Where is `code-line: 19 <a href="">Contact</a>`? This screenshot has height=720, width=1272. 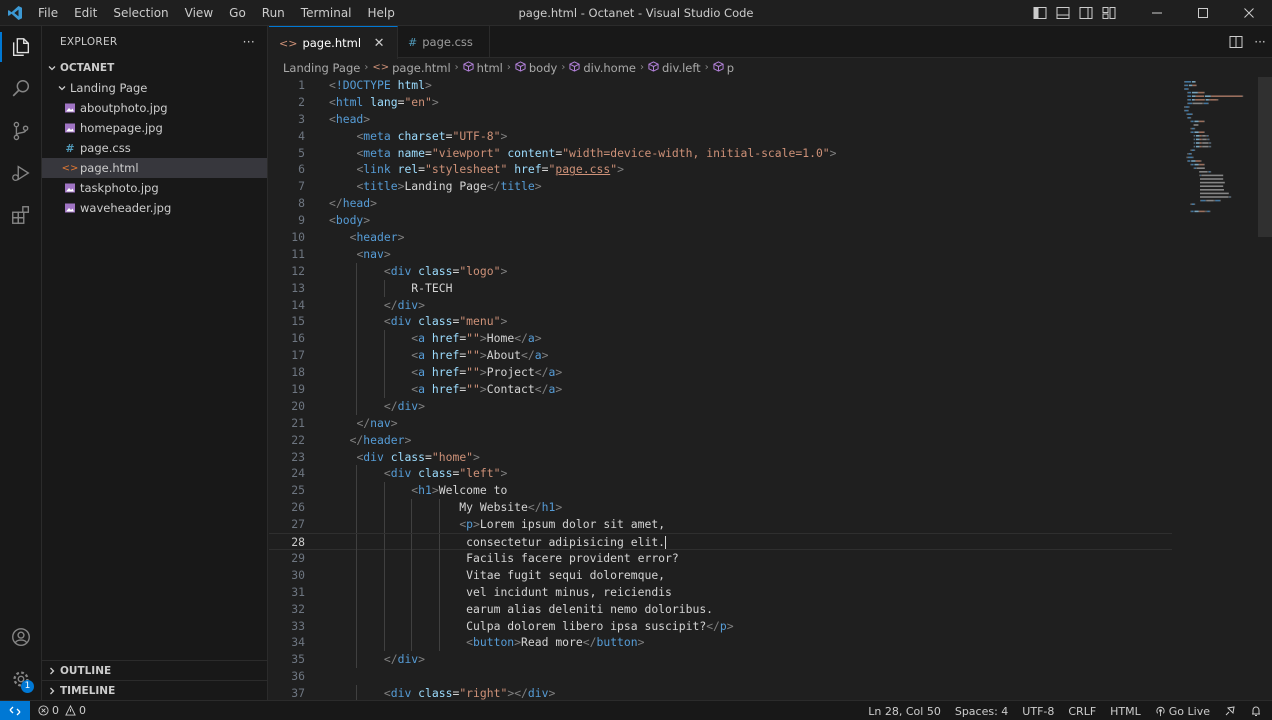
code-line: 19 <a href="">Contact</a> is located at coordinates (720, 389).